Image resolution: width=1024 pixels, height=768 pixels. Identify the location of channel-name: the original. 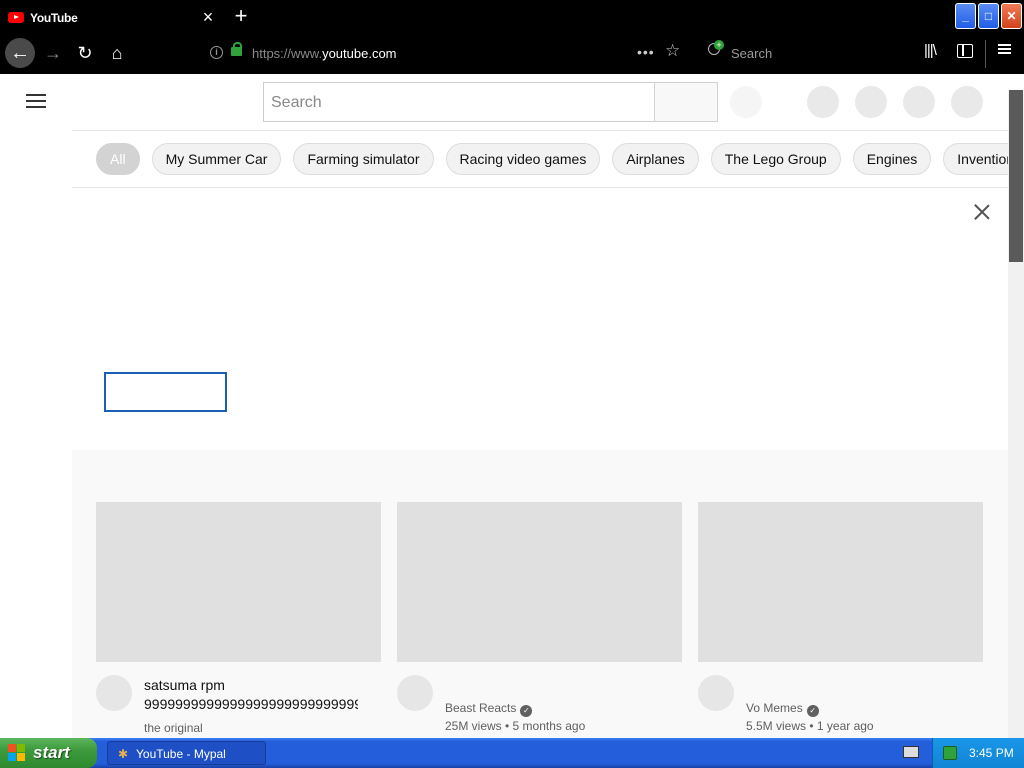
(173, 728).